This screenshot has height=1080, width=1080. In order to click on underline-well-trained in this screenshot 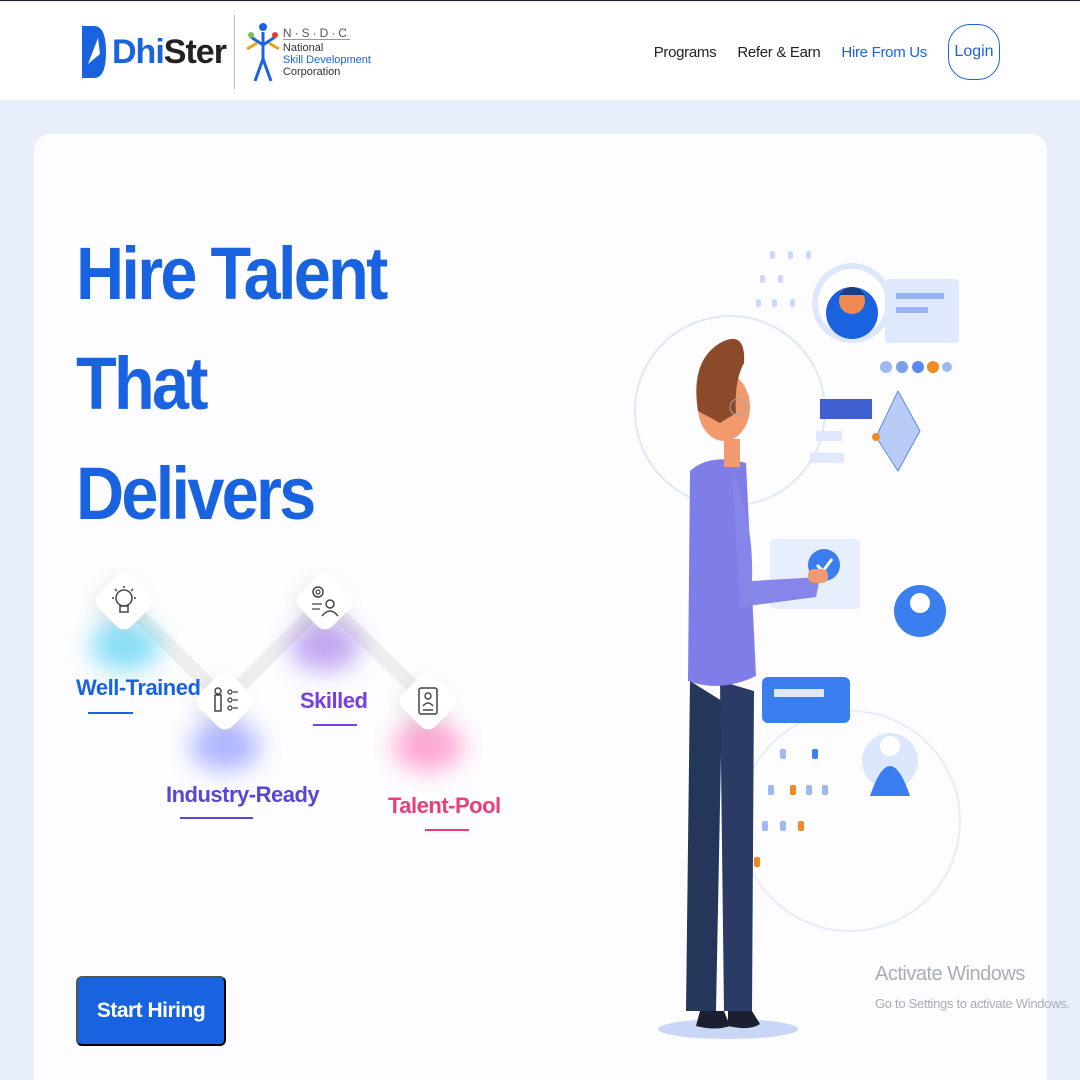, I will do `click(110, 713)`.